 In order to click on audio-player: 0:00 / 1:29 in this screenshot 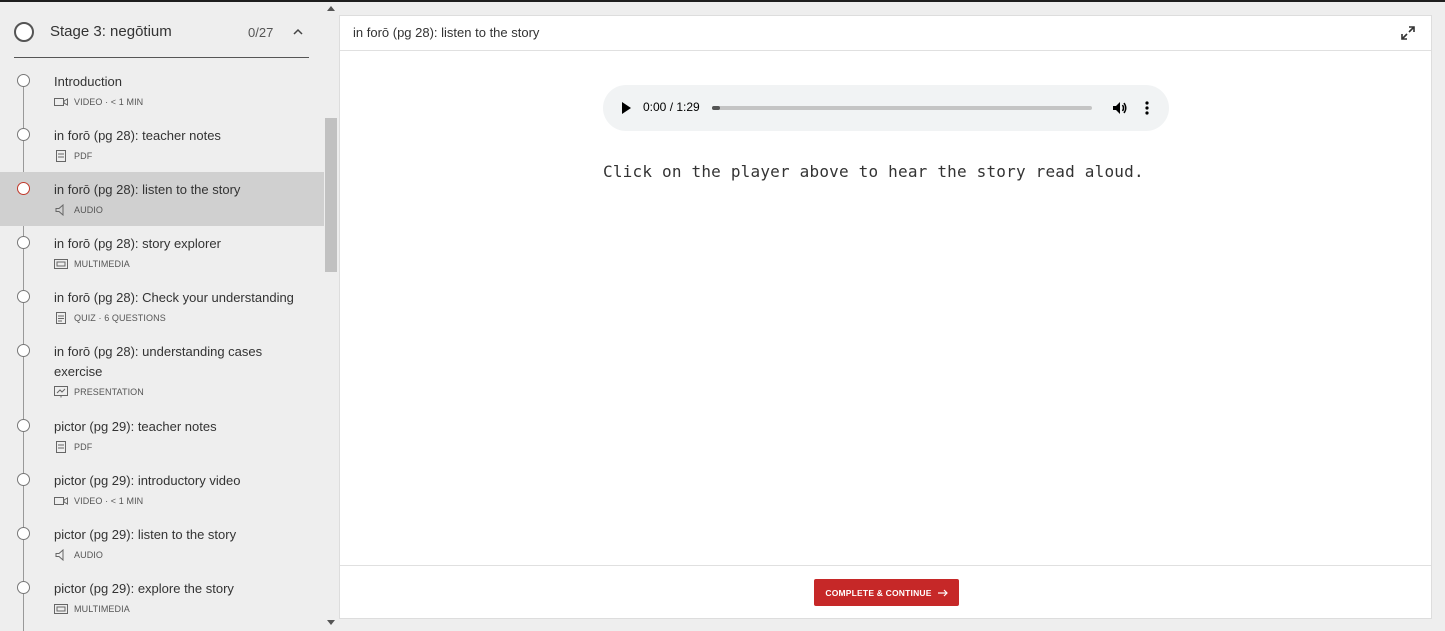, I will do `click(886, 108)`.